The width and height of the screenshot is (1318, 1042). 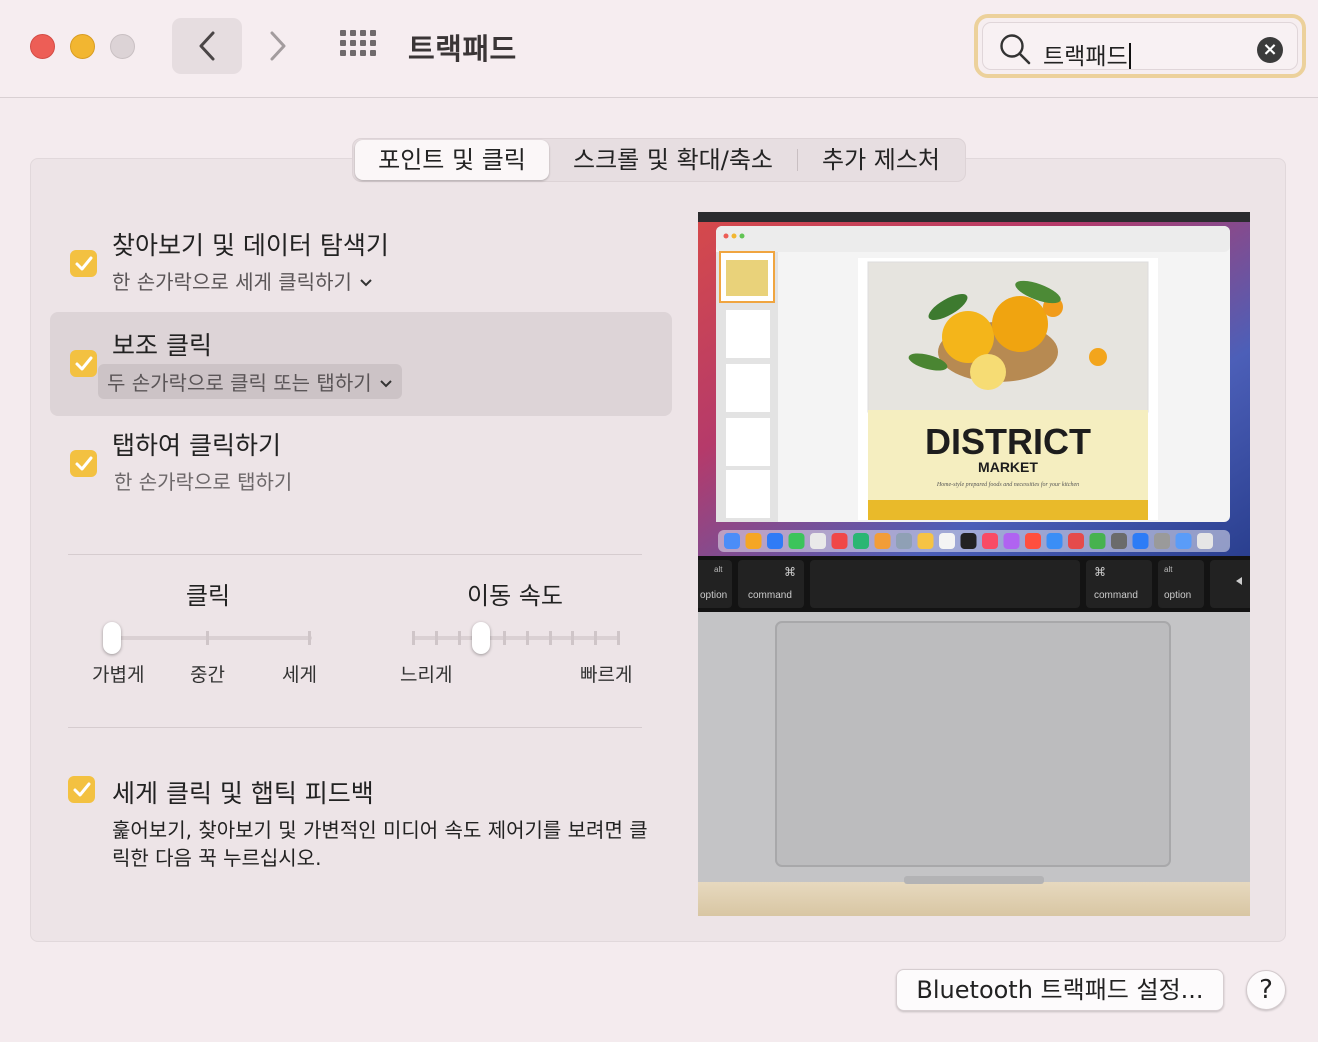 I want to click on key-command-left: command, so click(x=770, y=595).